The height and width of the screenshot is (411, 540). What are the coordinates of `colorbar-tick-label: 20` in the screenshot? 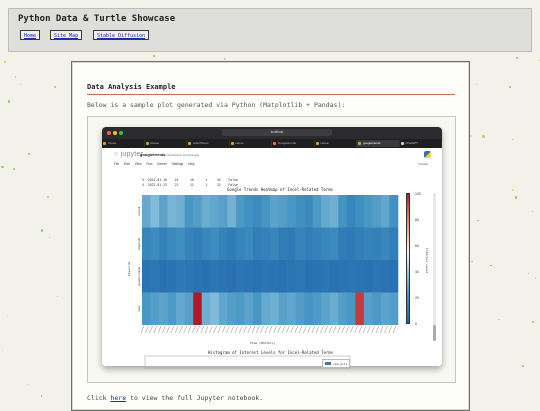 It's located at (417, 298).